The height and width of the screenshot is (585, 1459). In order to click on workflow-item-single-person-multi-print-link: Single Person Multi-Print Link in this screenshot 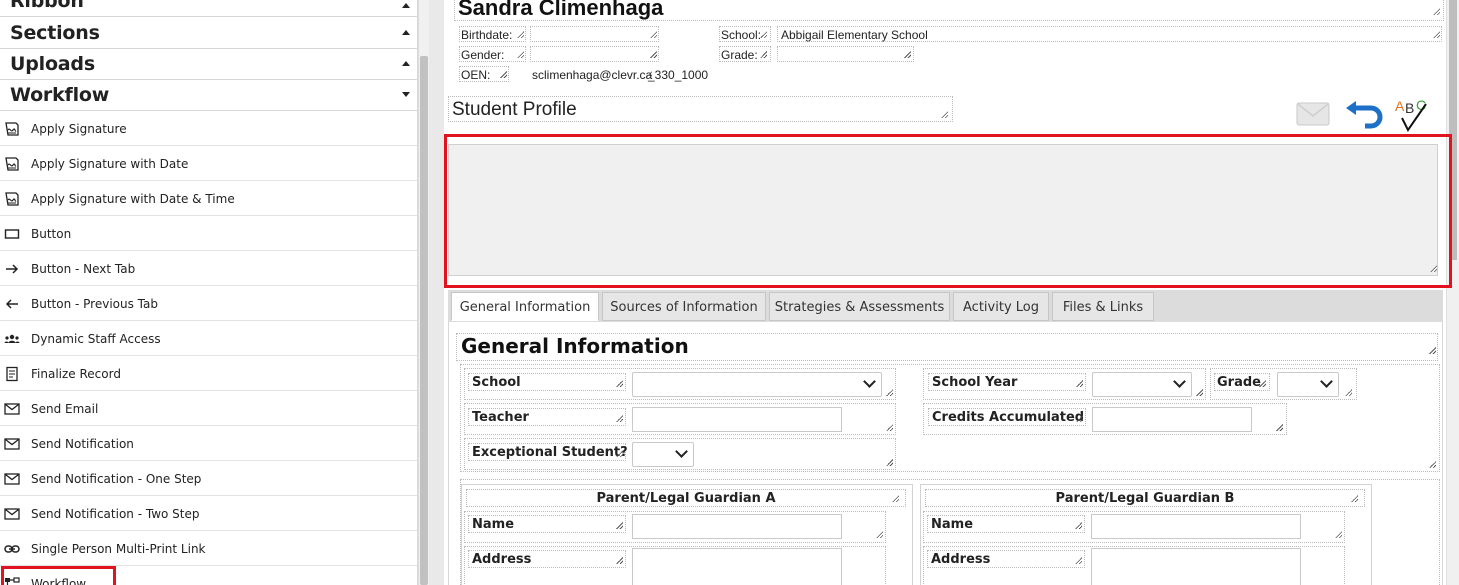, I will do `click(208, 548)`.